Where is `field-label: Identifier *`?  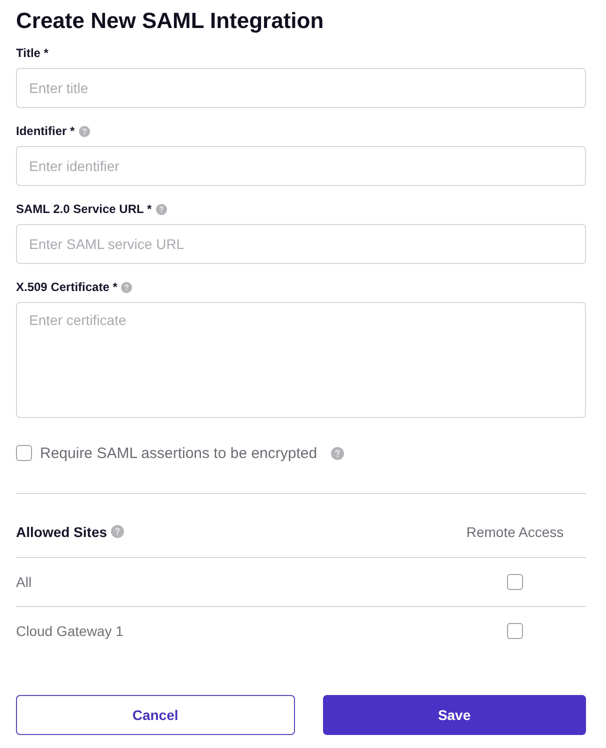
field-label: Identifier * is located at coordinates (45, 131).